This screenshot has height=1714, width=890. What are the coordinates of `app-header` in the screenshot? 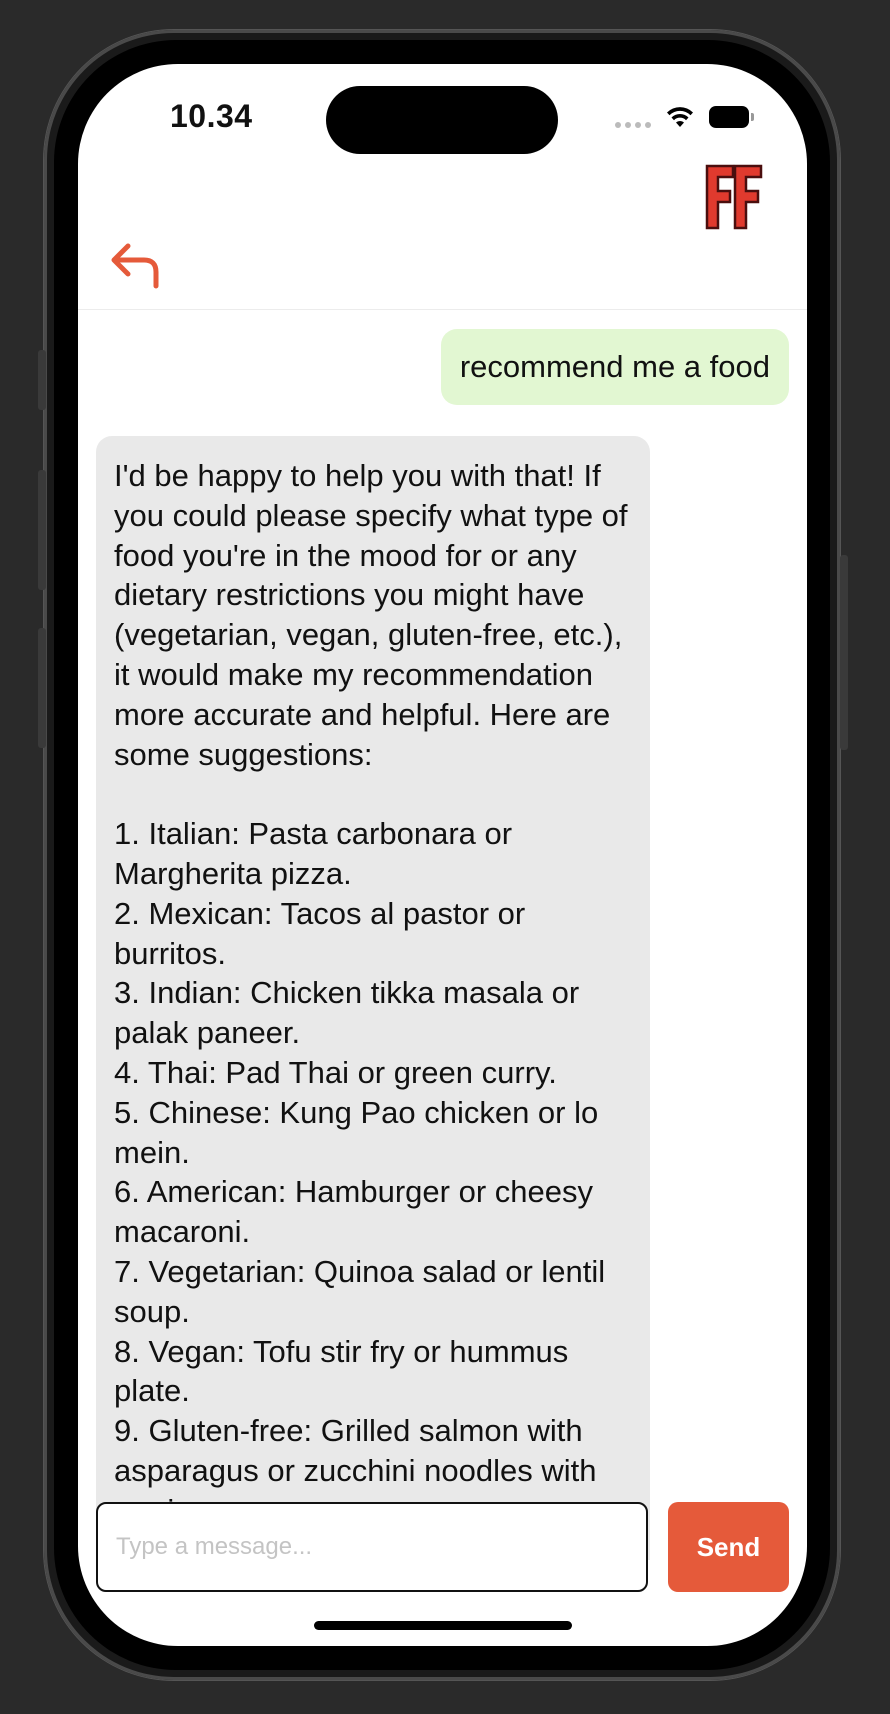 It's located at (442, 237).